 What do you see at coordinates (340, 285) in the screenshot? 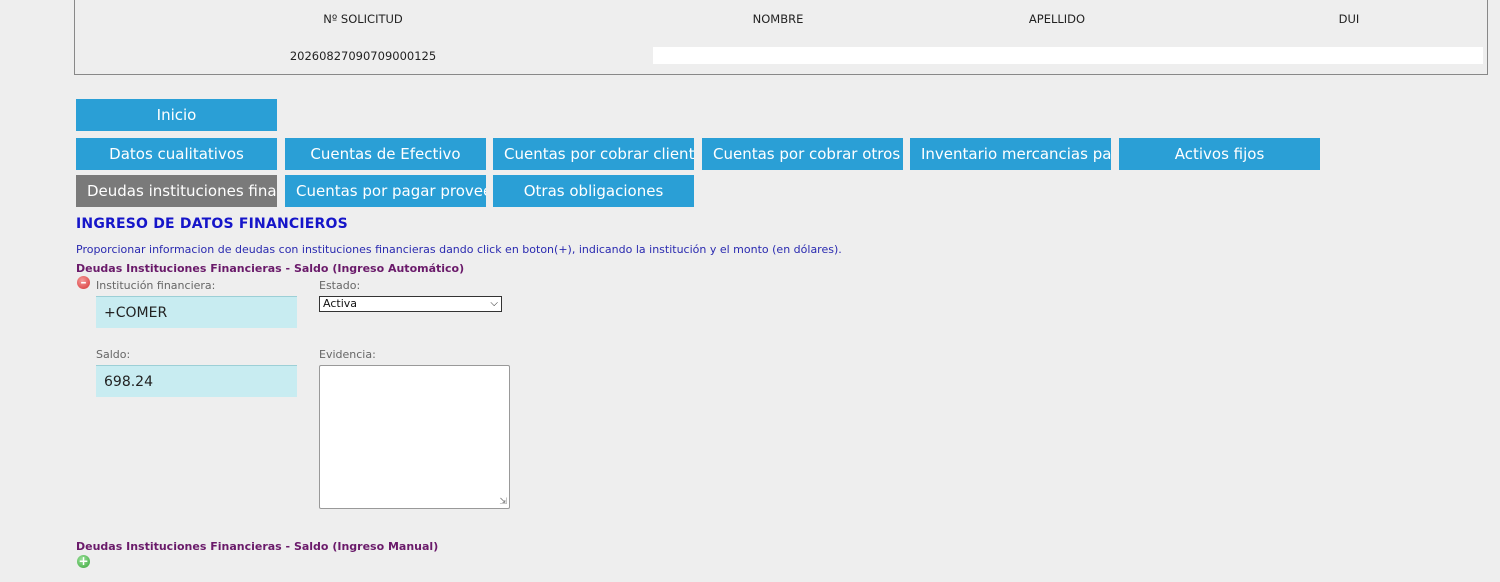
I see `estado-label: Estado:` at bounding box center [340, 285].